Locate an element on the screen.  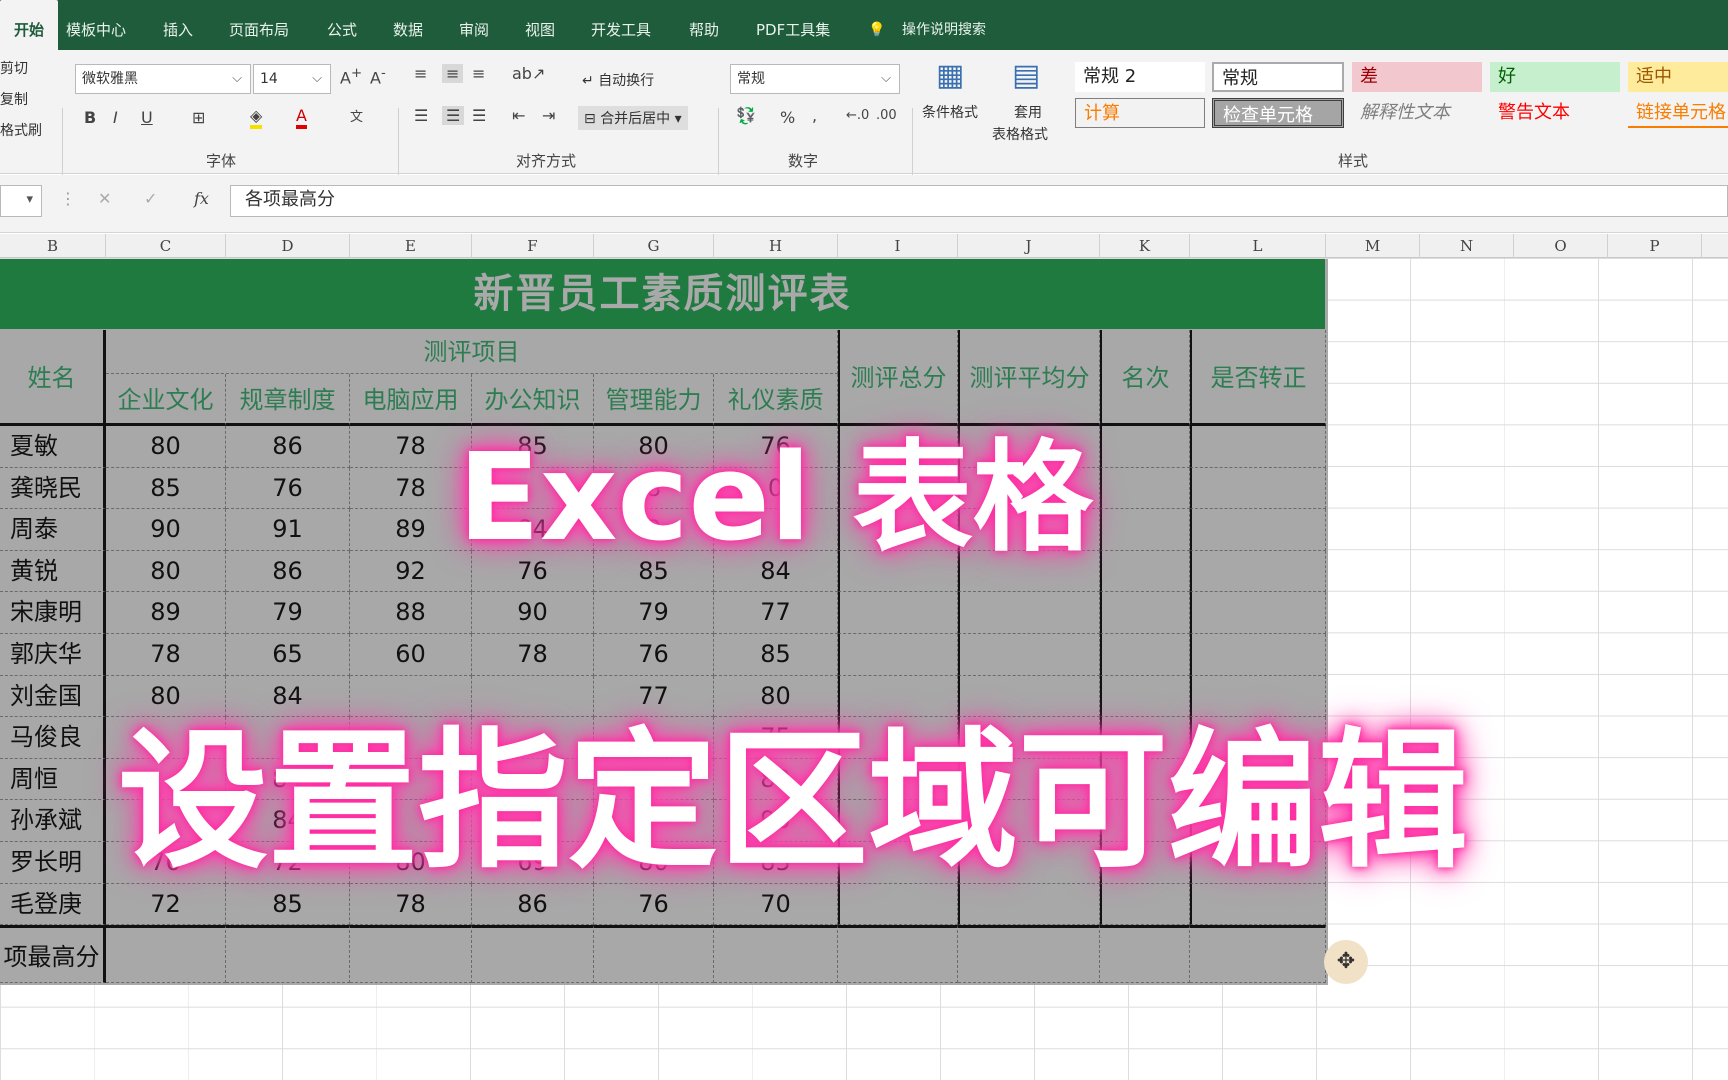
name-cell: 龚晓民 is located at coordinates (53, 488).